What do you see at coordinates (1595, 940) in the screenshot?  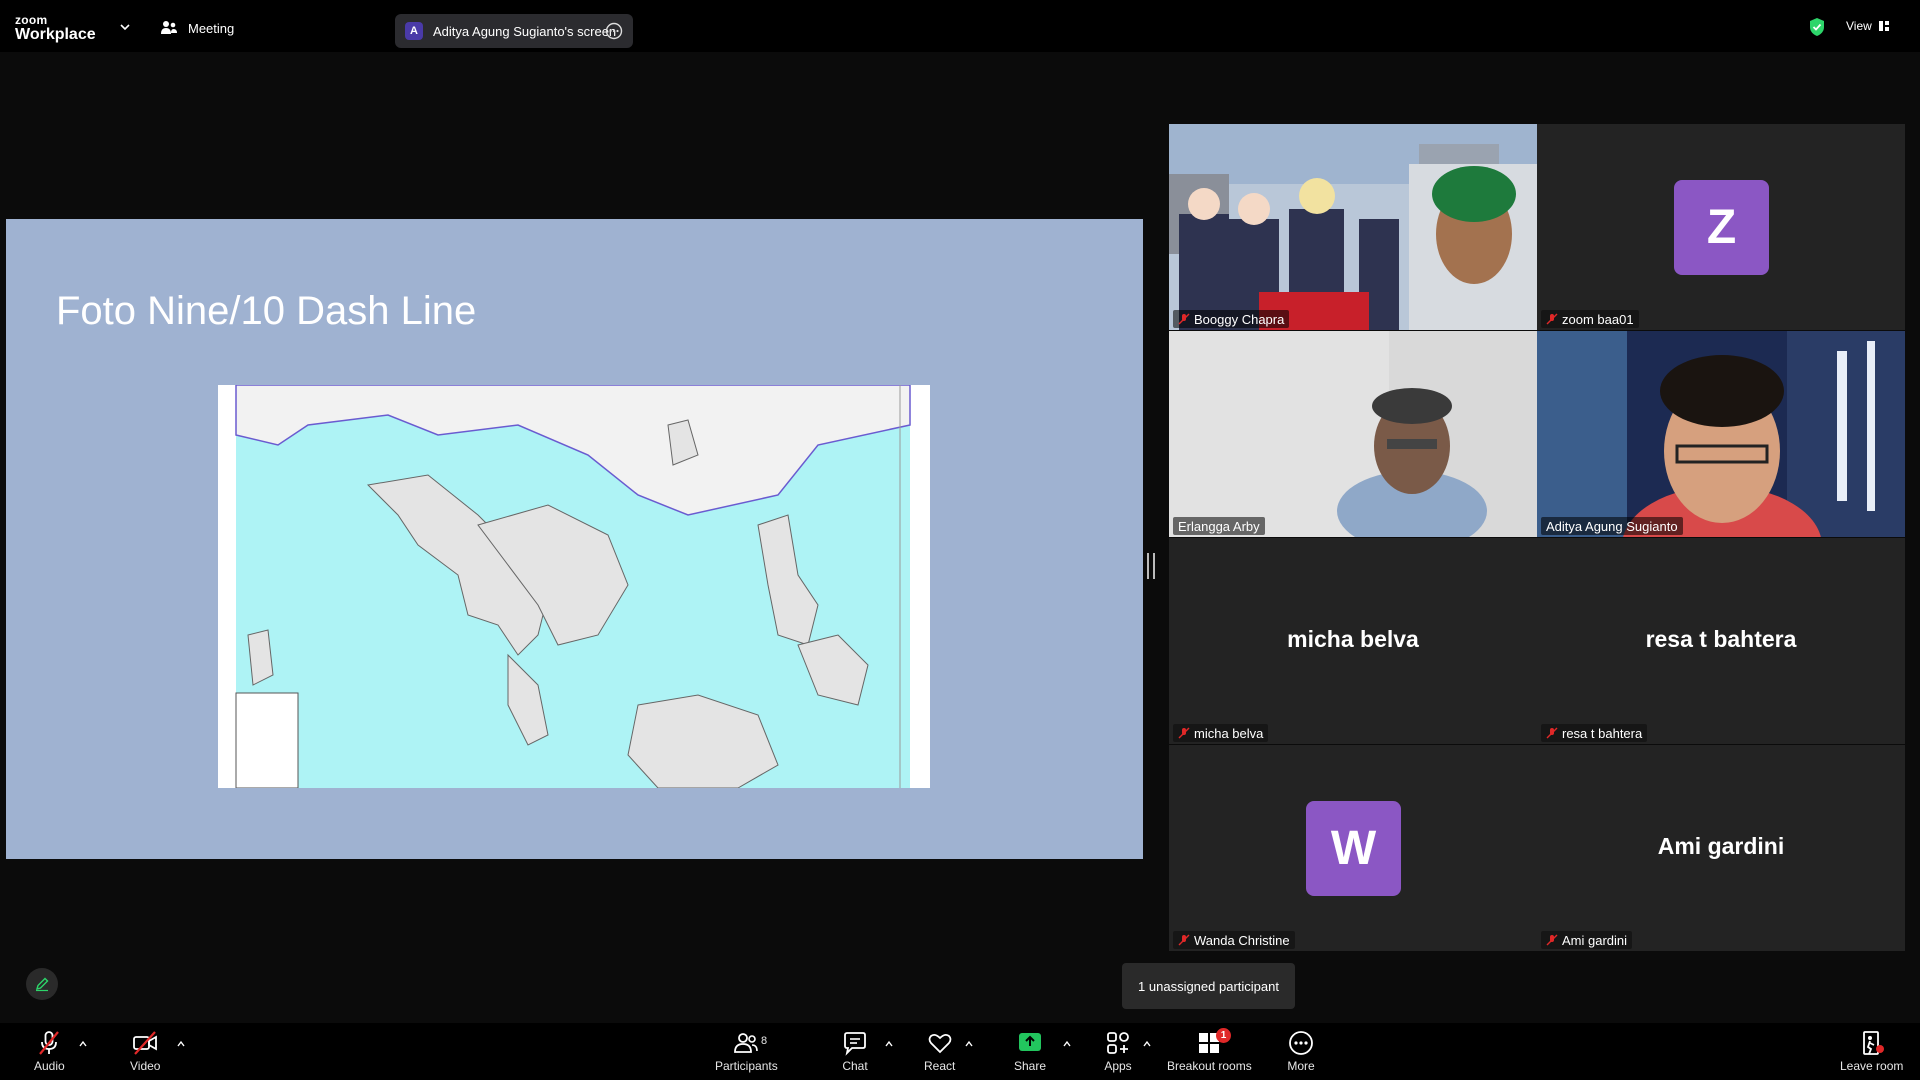 I see `participant-name: Ami gardini` at bounding box center [1595, 940].